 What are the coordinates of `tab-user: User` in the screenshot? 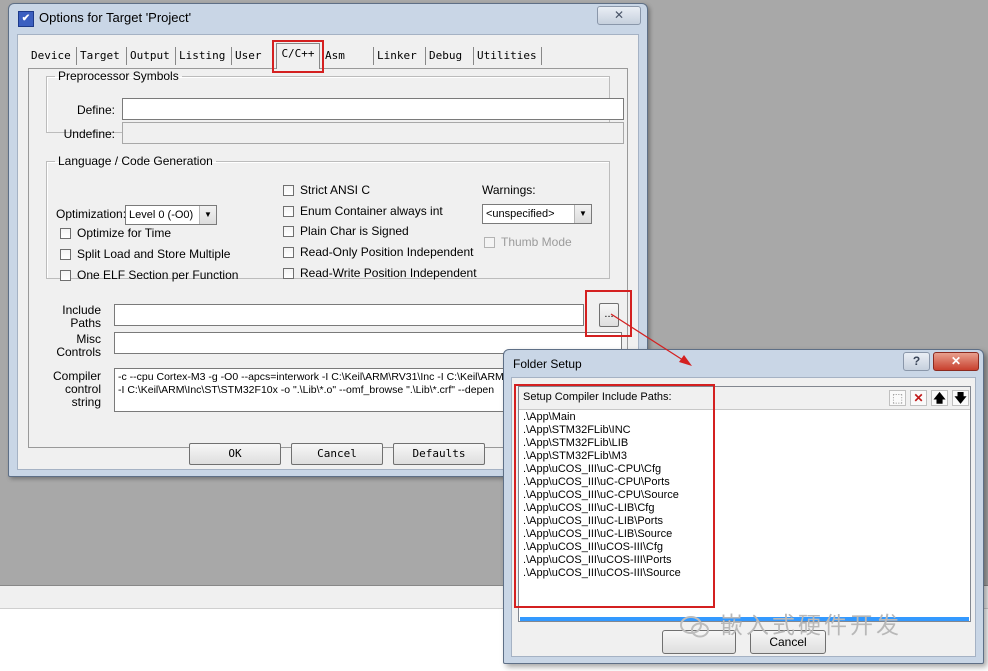 It's located at (253, 56).